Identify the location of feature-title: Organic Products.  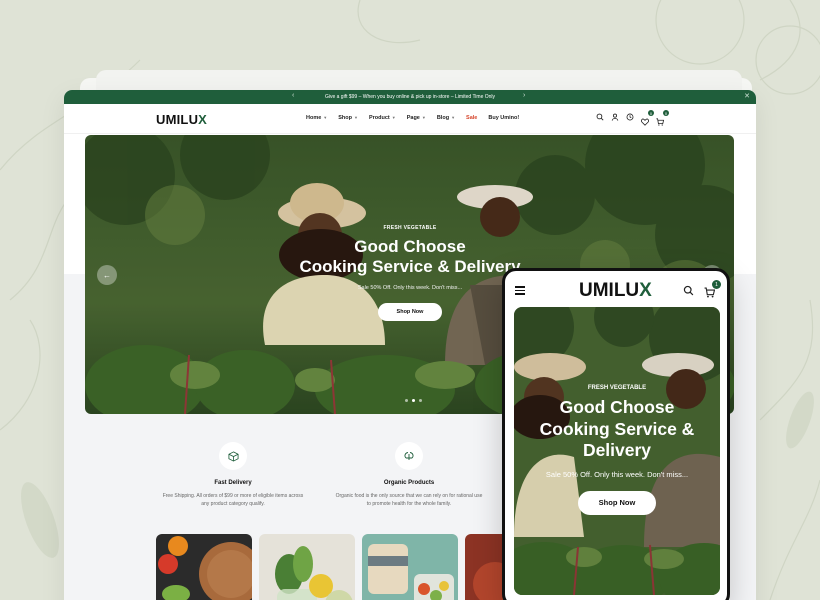
(409, 483).